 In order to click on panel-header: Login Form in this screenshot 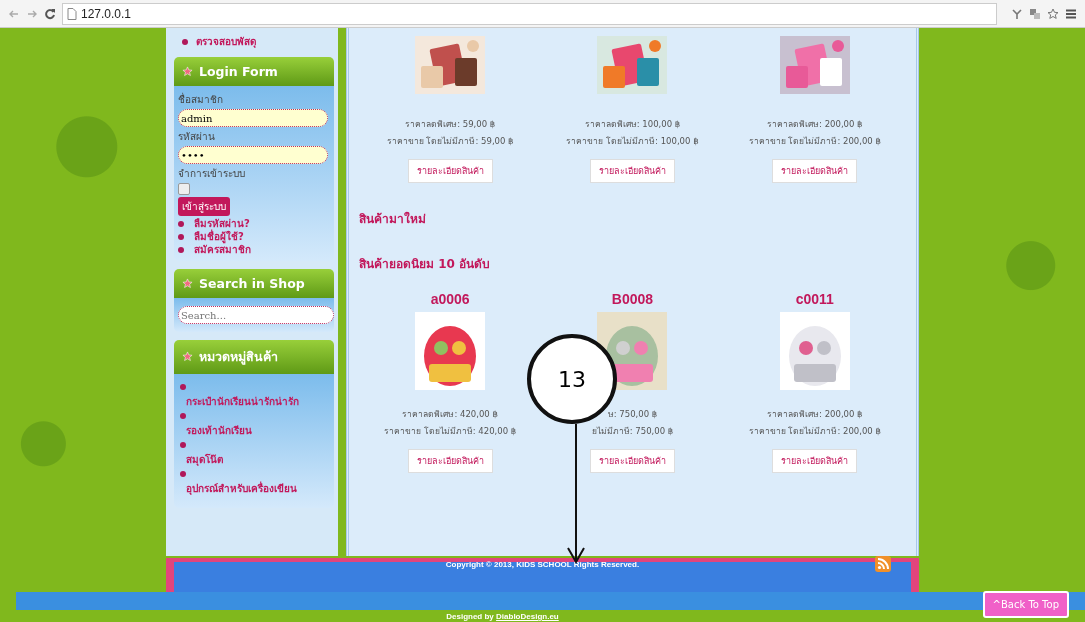, I will do `click(254, 71)`.